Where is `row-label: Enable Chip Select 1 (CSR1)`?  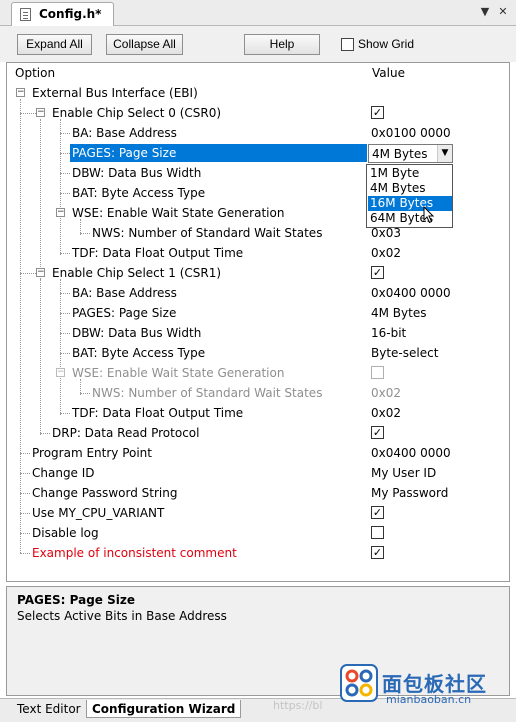
row-label: Enable Chip Select 1 (CSR1) is located at coordinates (137, 273).